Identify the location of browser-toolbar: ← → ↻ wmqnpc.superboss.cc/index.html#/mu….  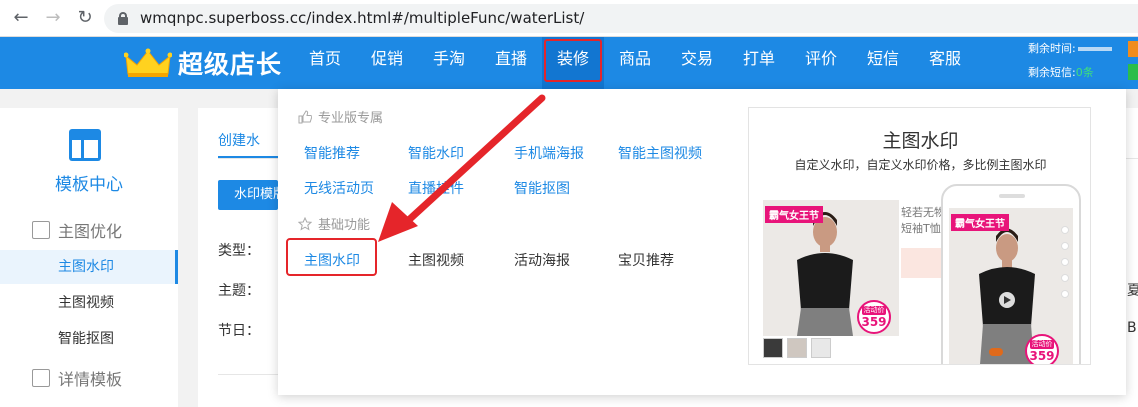
(569, 18).